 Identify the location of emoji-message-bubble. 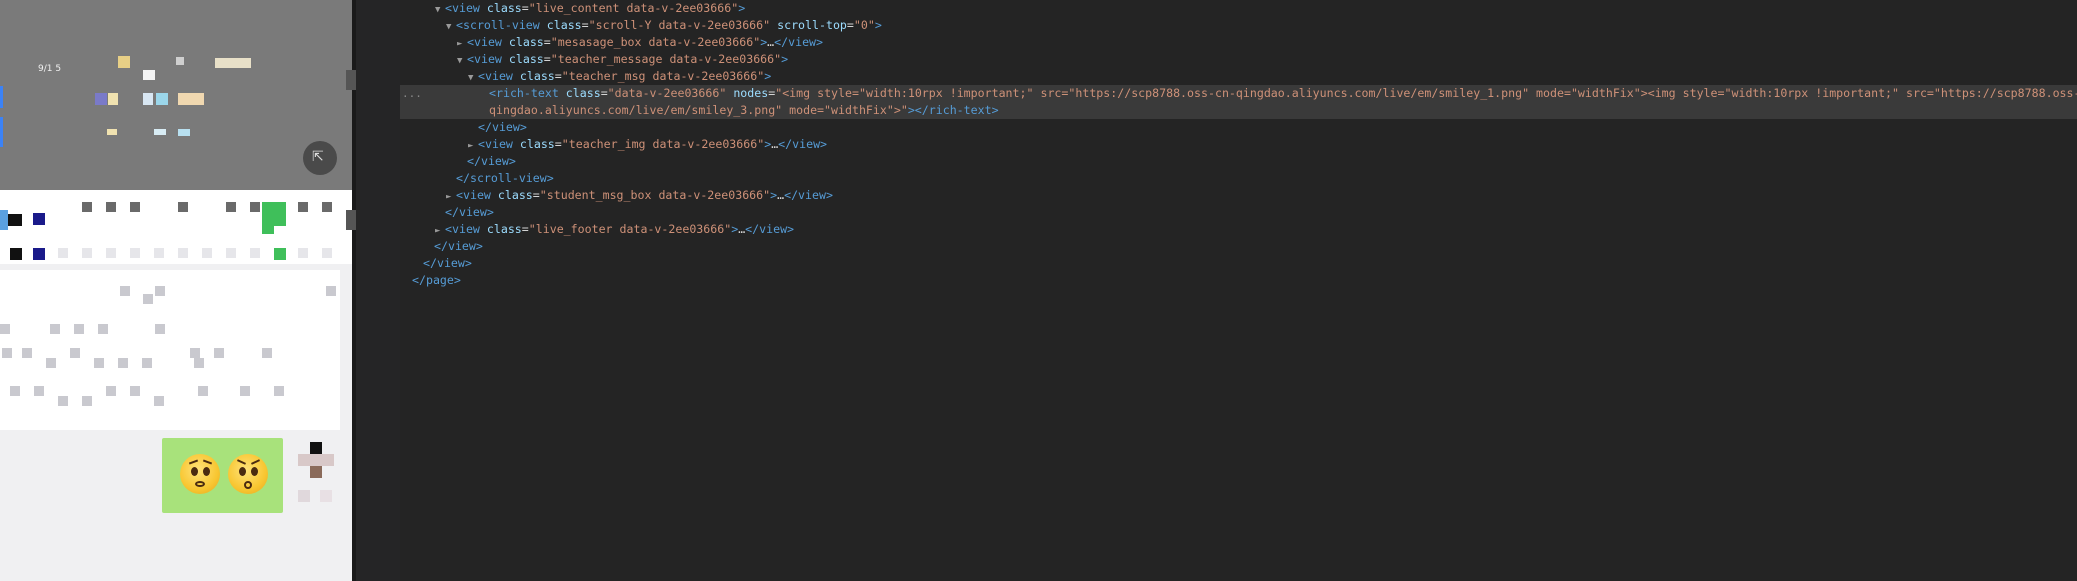
(222, 475).